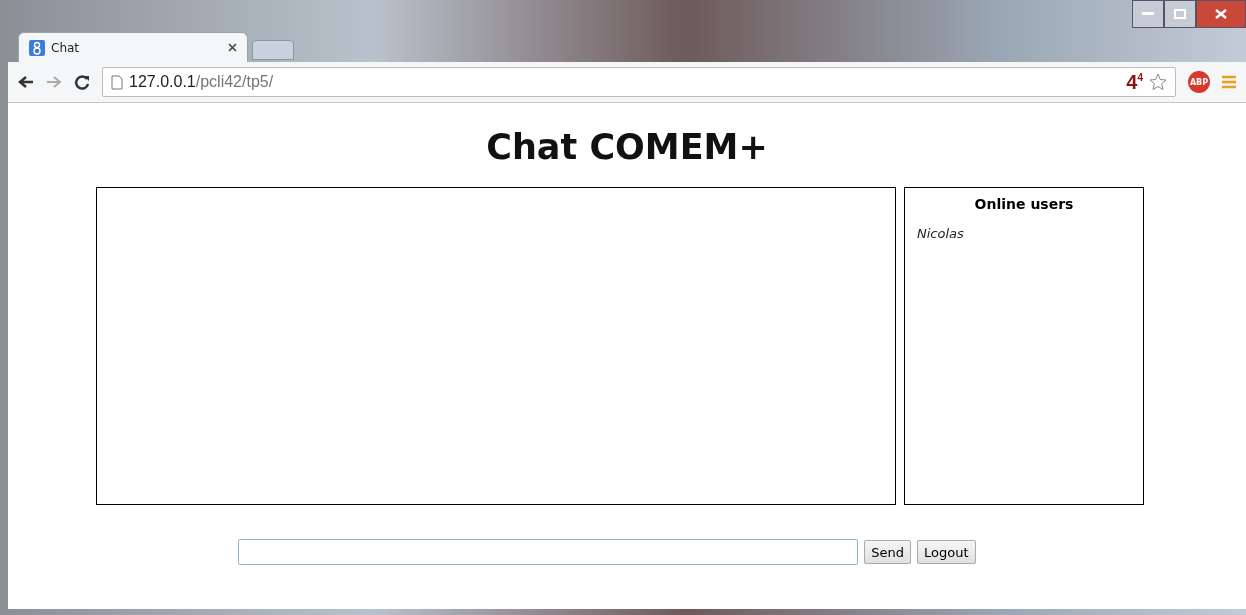 The image size is (1246, 615). What do you see at coordinates (941, 233) in the screenshot?
I see `user-name: Nicolas` at bounding box center [941, 233].